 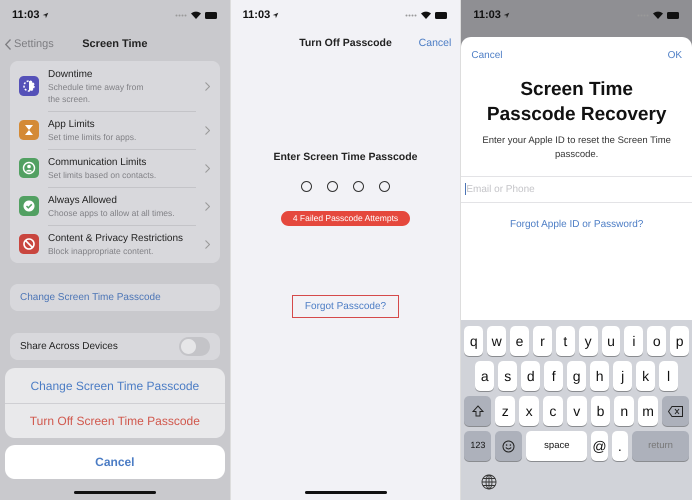 I want to click on sheet-description: Enter your Apple ID to reset the Screen Time passcode., so click(x=577, y=148).